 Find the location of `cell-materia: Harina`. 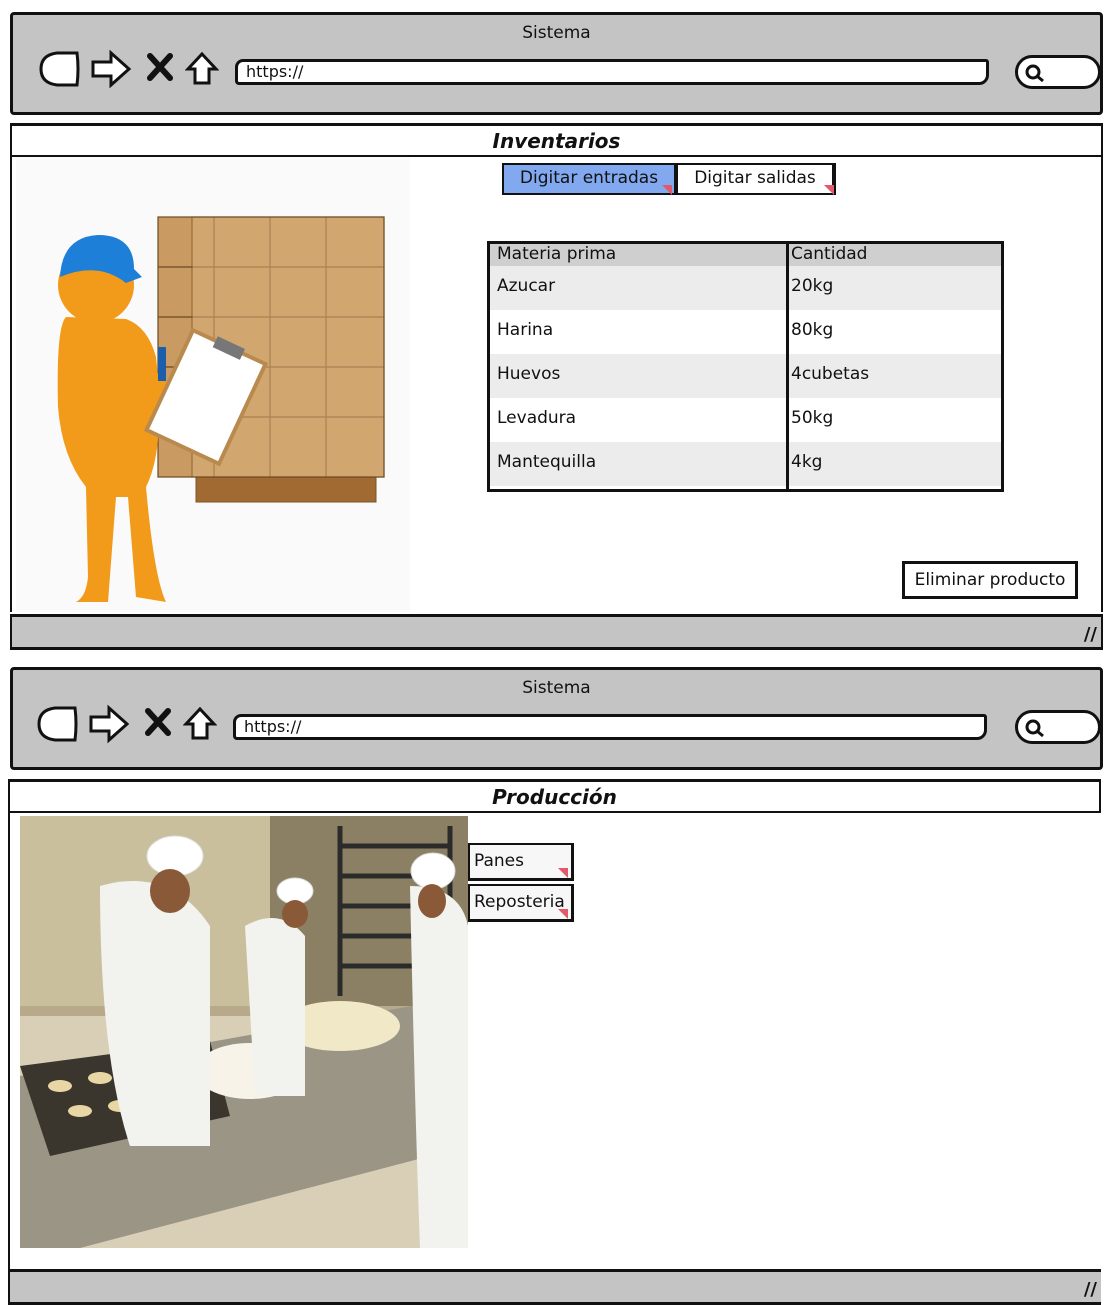

cell-materia: Harina is located at coordinates (525, 330).